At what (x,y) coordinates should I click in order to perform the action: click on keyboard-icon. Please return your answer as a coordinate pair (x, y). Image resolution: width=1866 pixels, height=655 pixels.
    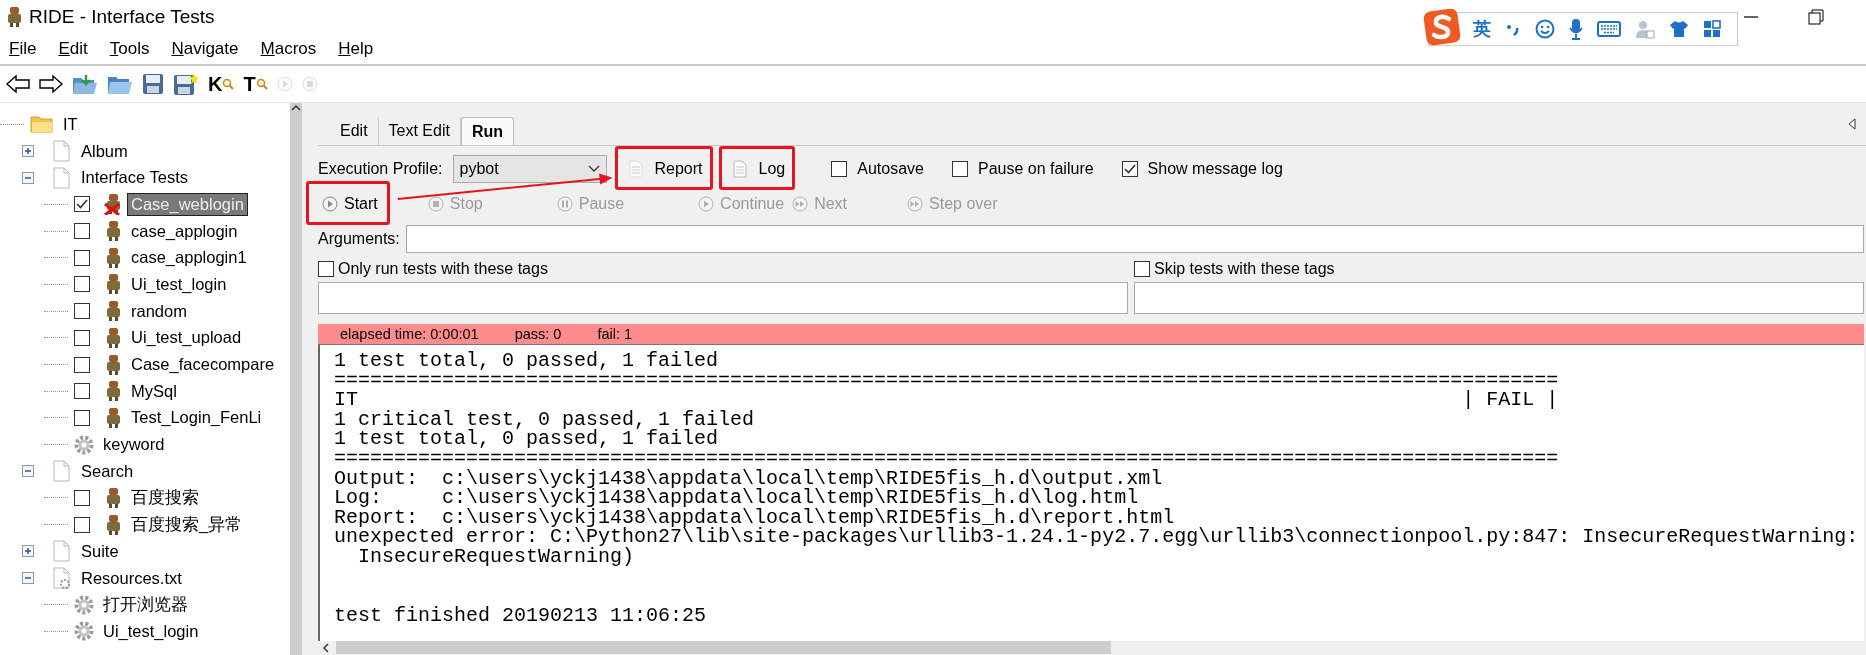
    Looking at the image, I should click on (1609, 29).